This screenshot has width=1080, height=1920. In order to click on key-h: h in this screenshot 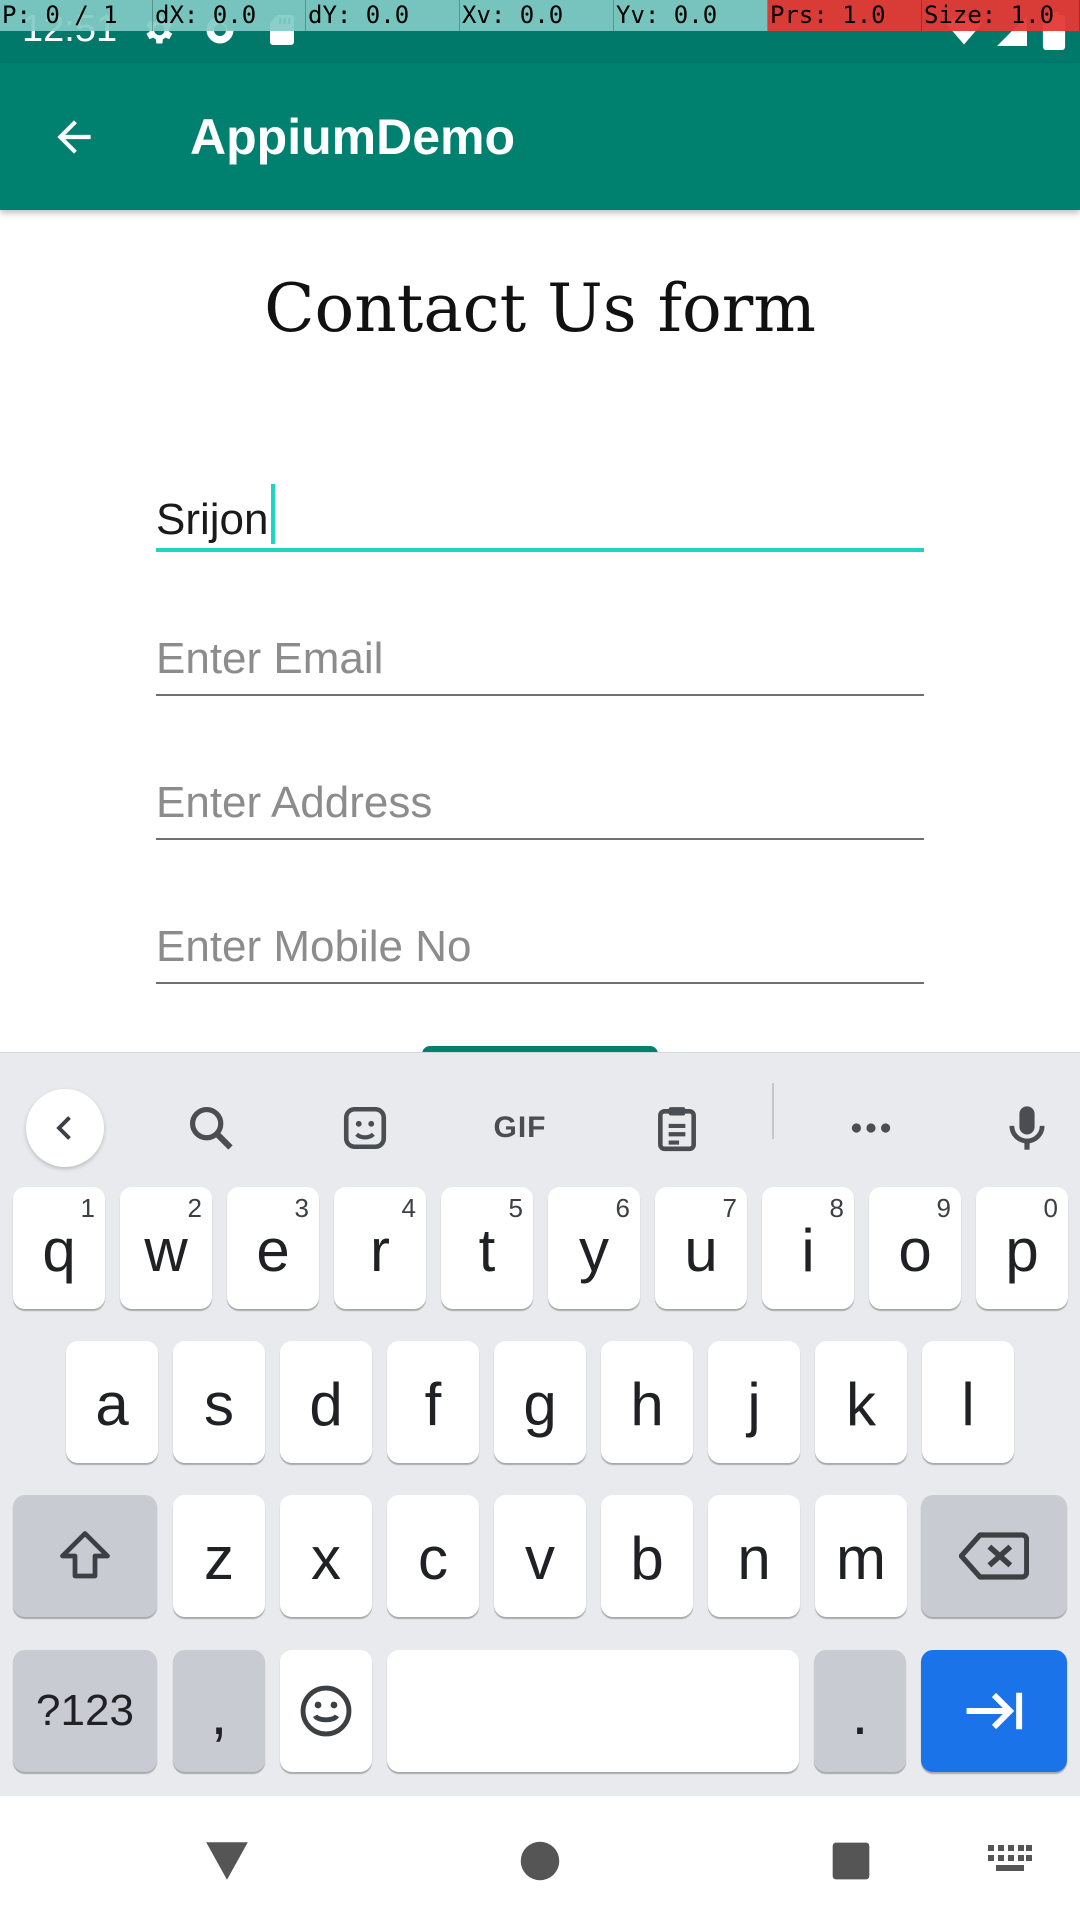, I will do `click(647, 1402)`.